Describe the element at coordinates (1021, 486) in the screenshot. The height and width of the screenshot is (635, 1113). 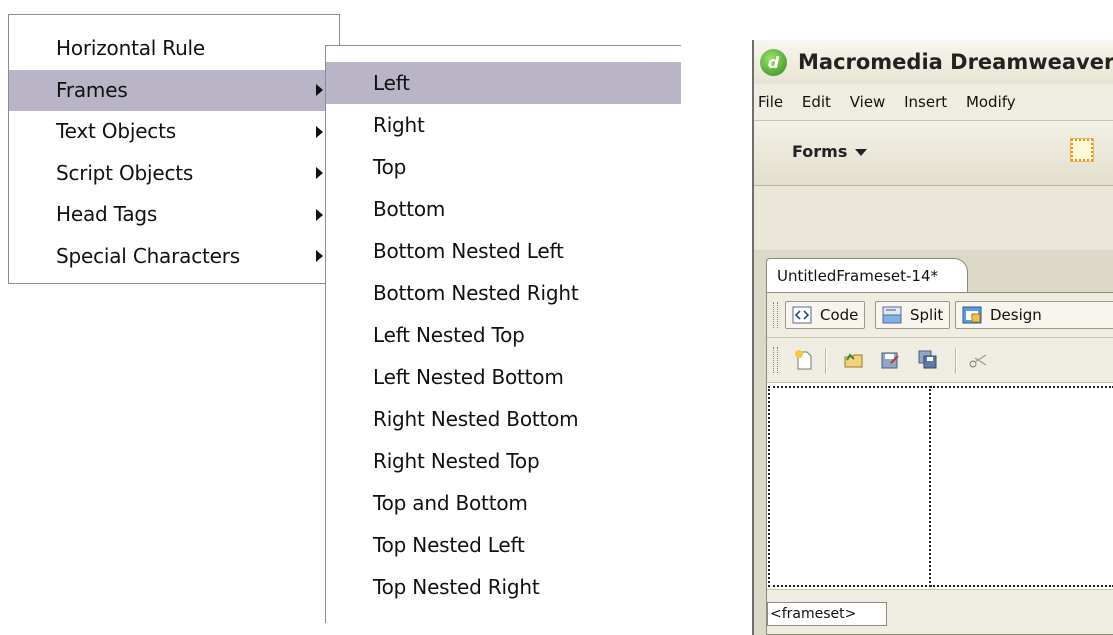
I see `frame-main` at that location.